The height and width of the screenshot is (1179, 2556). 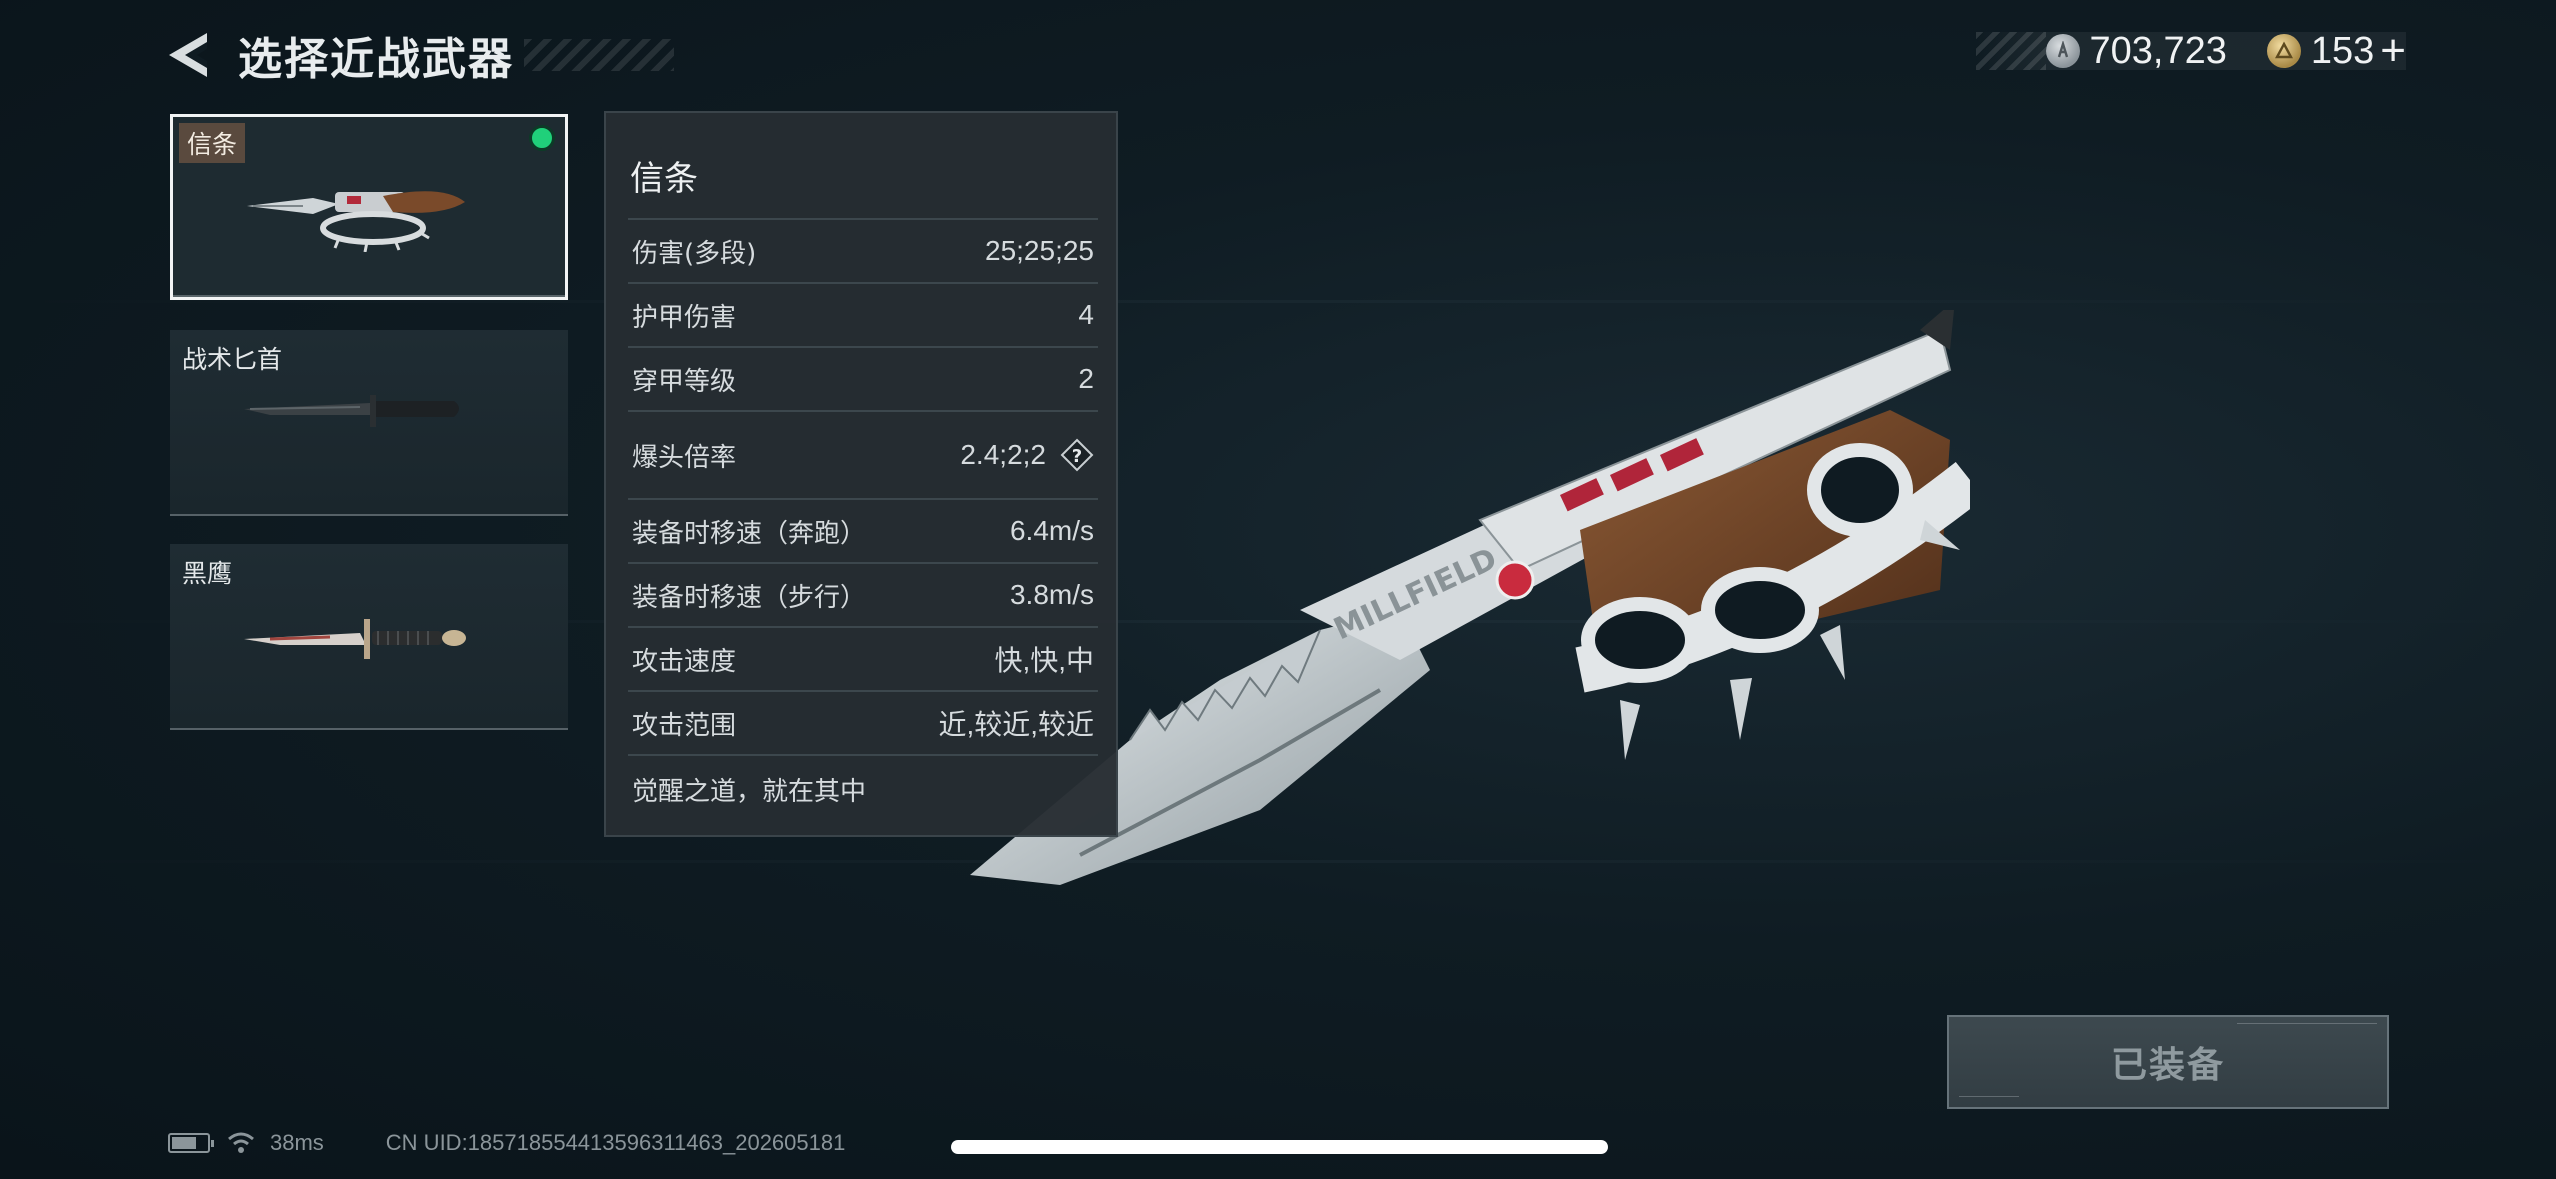 What do you see at coordinates (2062, 51) in the screenshot?
I see `silver-coin-icon` at bounding box center [2062, 51].